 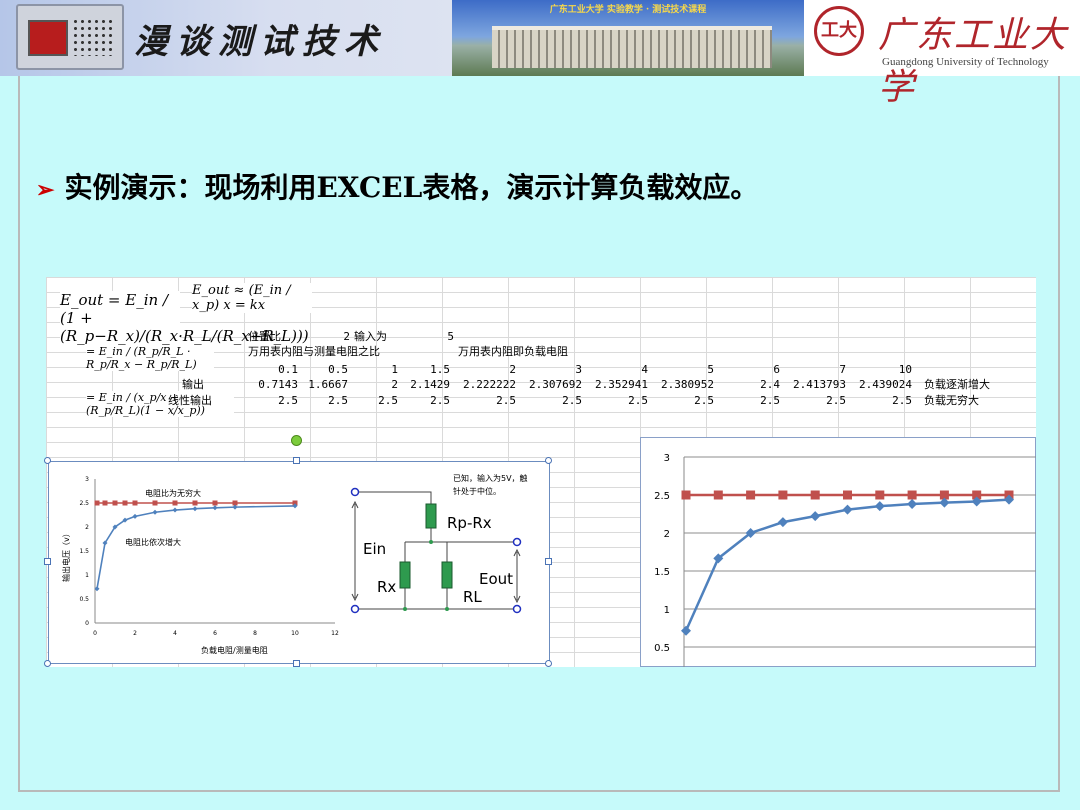 What do you see at coordinates (95, 633) in the screenshot?
I see `x-tick-label: 0` at bounding box center [95, 633].